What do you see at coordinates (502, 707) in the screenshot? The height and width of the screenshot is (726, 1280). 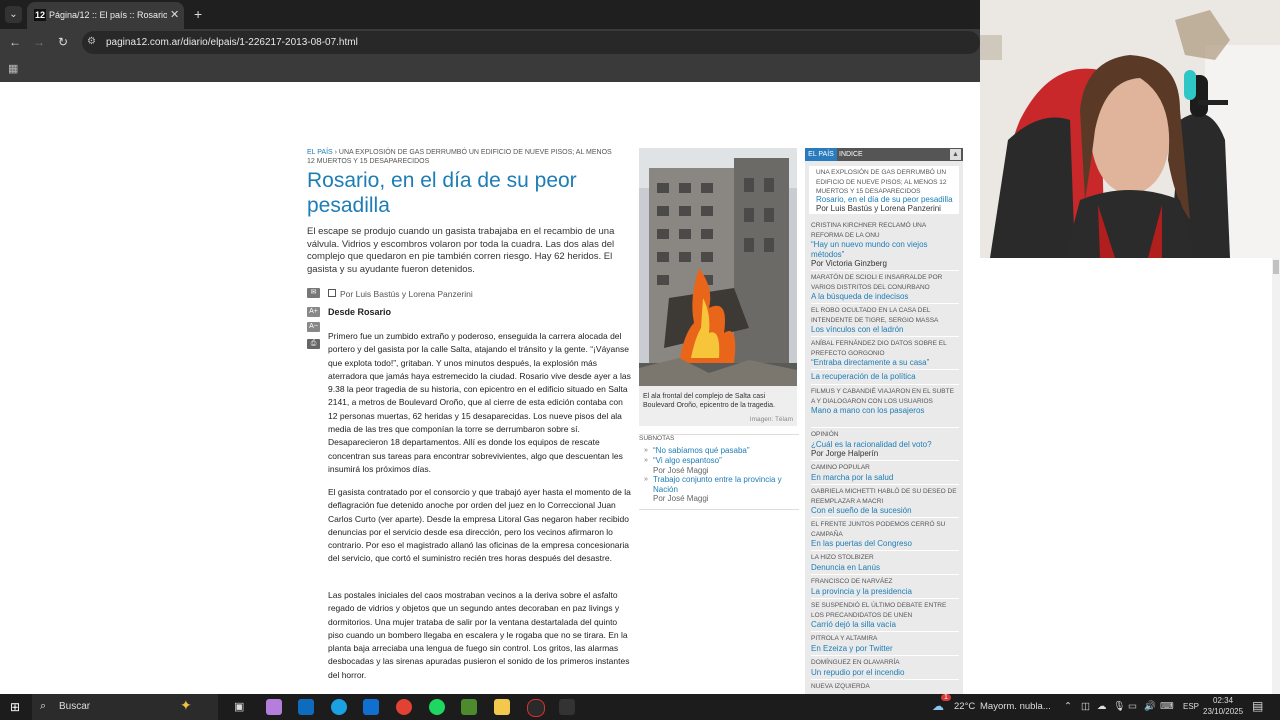 I see `file-explorer-icon` at bounding box center [502, 707].